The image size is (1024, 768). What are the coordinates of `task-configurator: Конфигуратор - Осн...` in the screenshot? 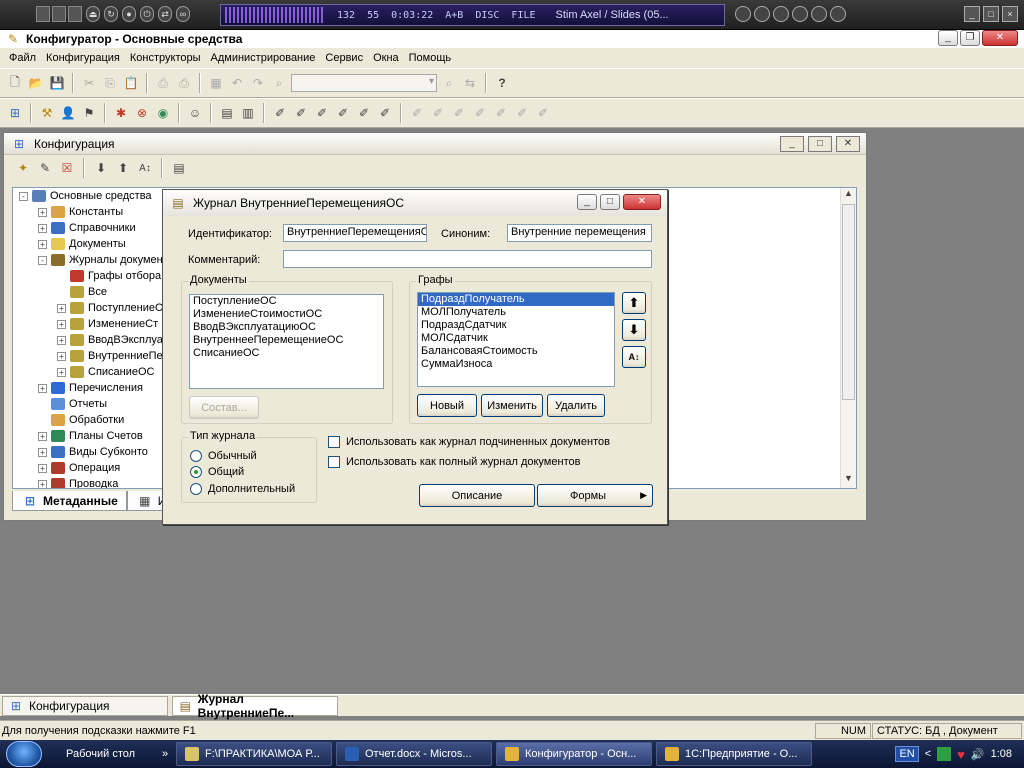 It's located at (574, 754).